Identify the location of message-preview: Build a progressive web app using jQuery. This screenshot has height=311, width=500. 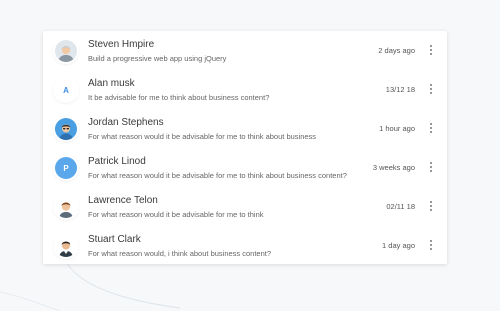
(157, 58).